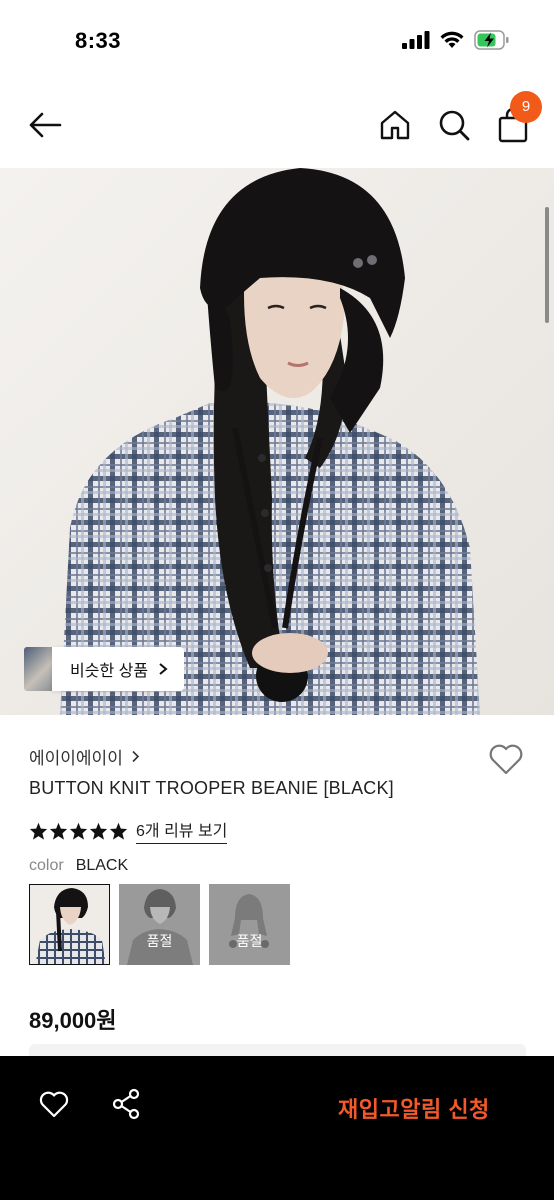  Describe the element at coordinates (416, 40) in the screenshot. I see `cellular-signal-icon` at that location.